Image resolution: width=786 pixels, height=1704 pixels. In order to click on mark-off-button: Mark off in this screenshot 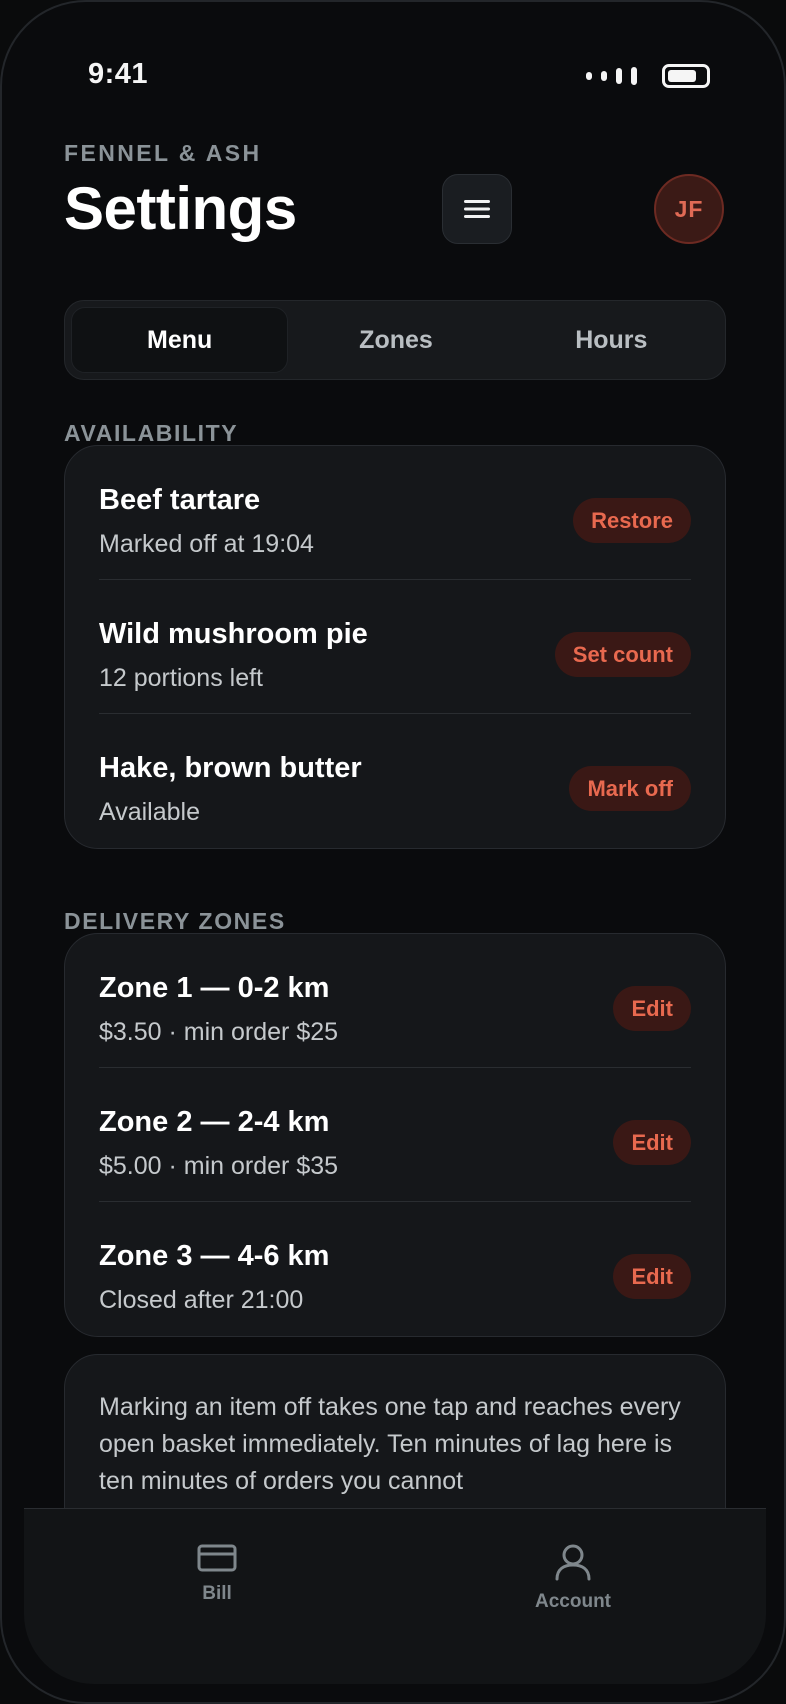, I will do `click(630, 788)`.